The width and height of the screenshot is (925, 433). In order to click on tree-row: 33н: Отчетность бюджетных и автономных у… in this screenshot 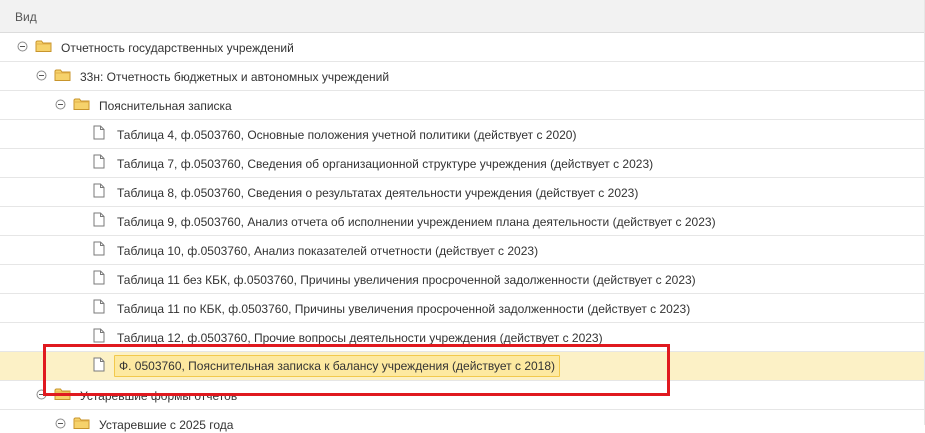, I will do `click(462, 76)`.